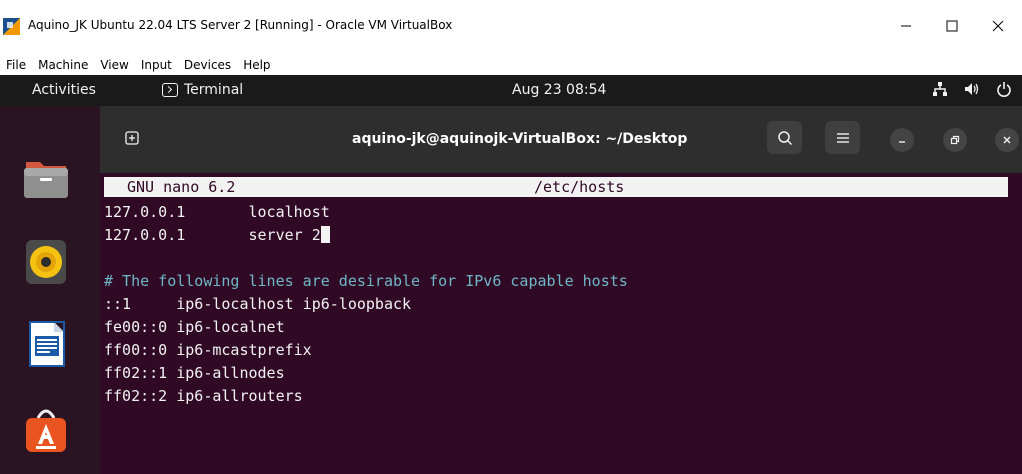 Image resolution: width=1022 pixels, height=474 pixels. Describe the element at coordinates (214, 90) in the screenshot. I see `app-menu-label: Terminal` at that location.